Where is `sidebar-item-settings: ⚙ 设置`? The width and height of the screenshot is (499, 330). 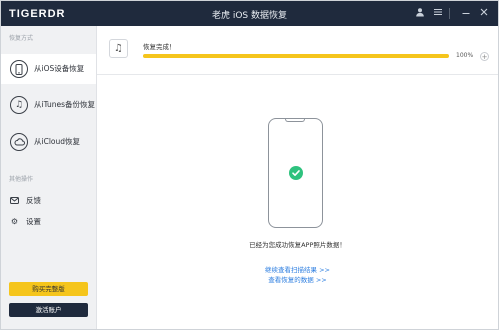
sidebar-item-settings: ⚙ 设置 is located at coordinates (48, 221).